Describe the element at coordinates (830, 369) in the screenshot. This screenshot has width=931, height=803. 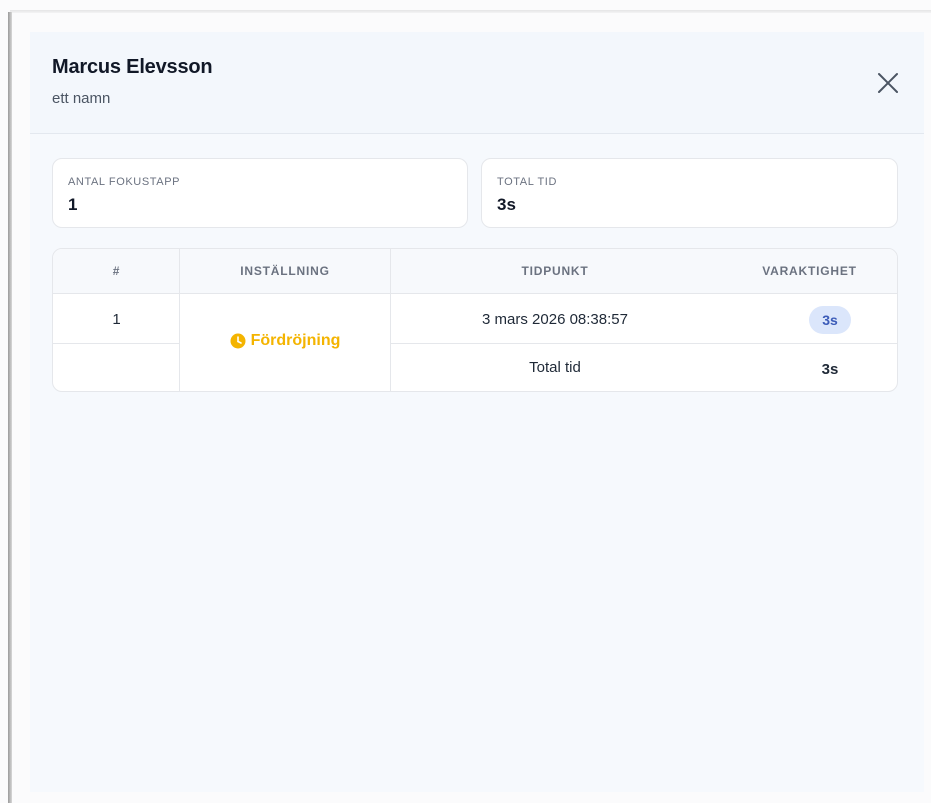
I see `total-time-row-value: 3s` at that location.